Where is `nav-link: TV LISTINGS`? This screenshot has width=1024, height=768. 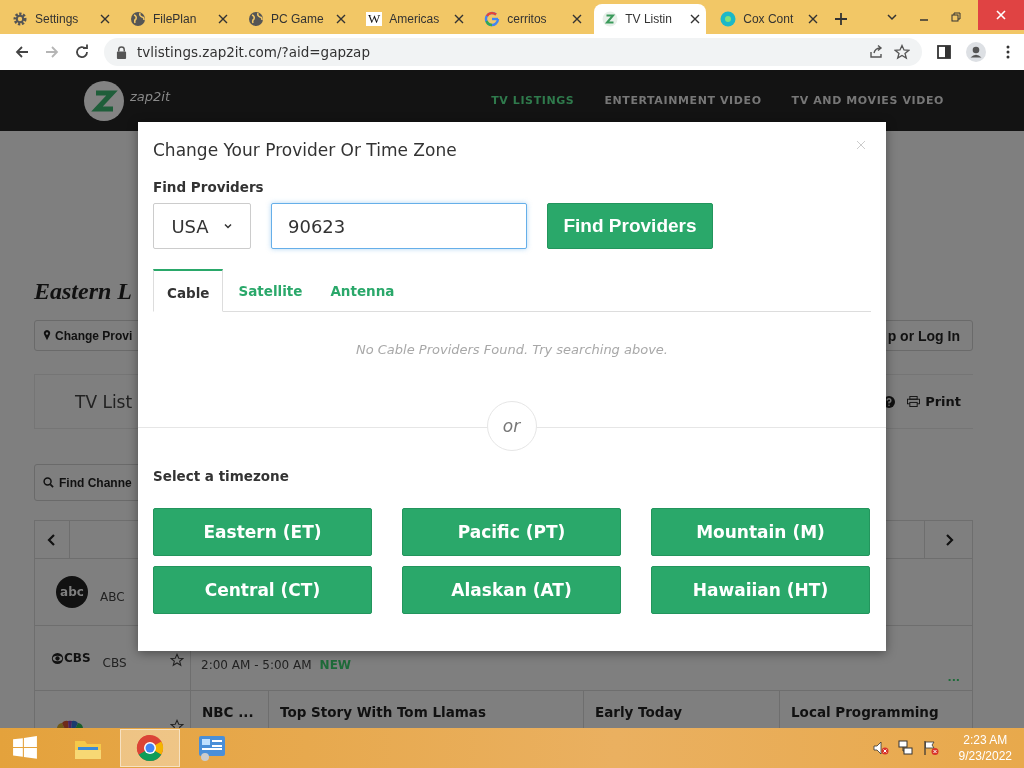
nav-link: TV LISTINGS is located at coordinates (533, 100).